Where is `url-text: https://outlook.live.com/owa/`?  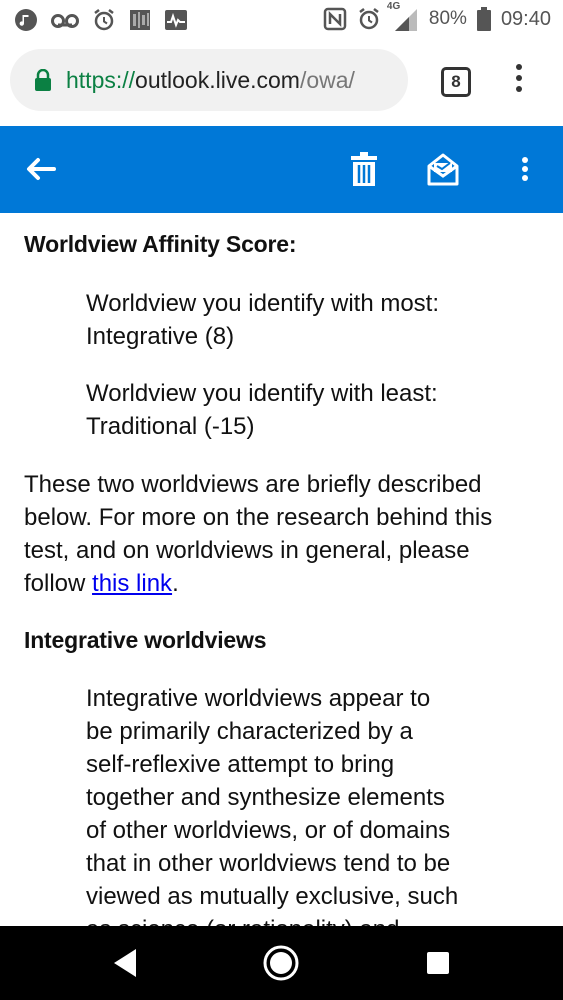 url-text: https://outlook.live.com/owa/ is located at coordinates (210, 80).